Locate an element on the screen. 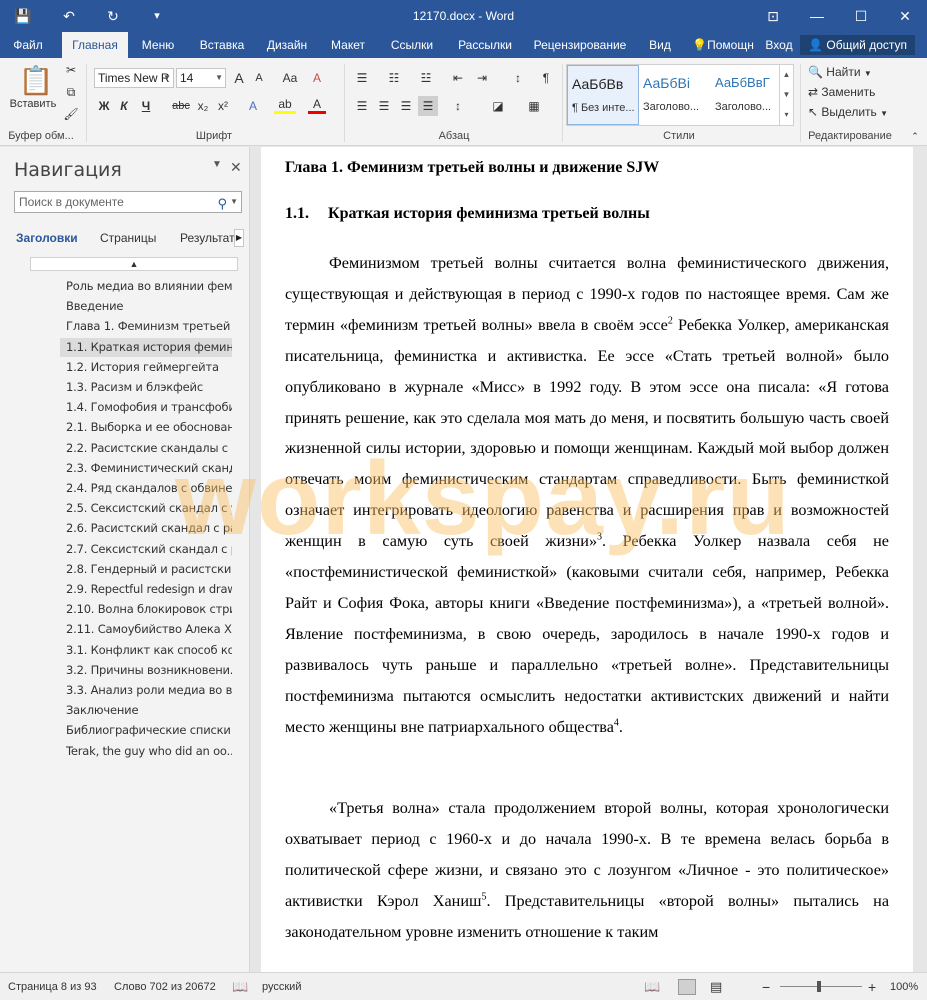 Image resolution: width=927 pixels, height=1000 pixels. nav-tab-results: Результате is located at coordinates (207, 238).